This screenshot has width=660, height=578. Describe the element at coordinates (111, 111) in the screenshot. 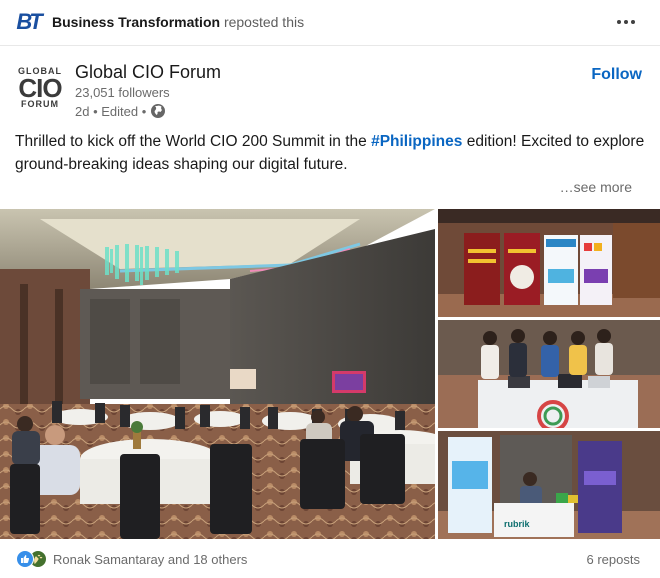

I see `post-time-edited: 2d • Edited •` at that location.